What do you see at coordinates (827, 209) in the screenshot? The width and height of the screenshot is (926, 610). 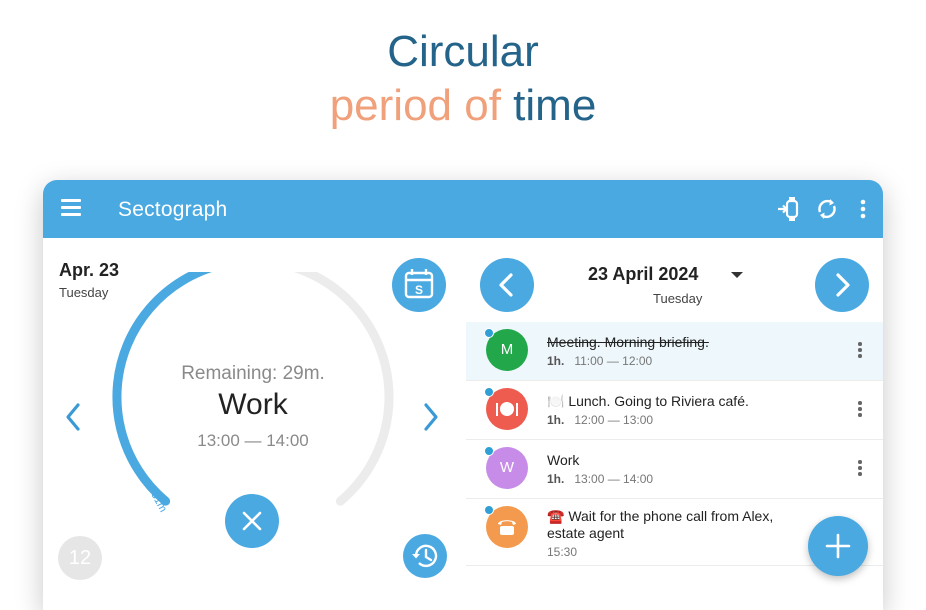 I see `refresh-icon` at bounding box center [827, 209].